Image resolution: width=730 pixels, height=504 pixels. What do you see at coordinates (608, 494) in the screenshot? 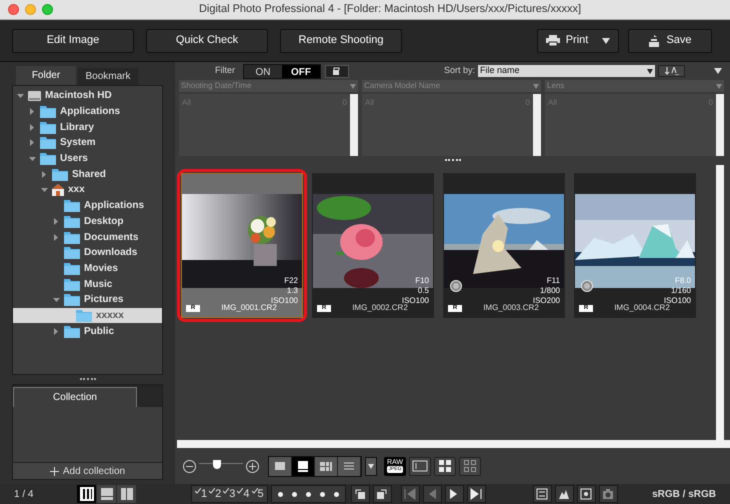
I see `camera-button` at bounding box center [608, 494].